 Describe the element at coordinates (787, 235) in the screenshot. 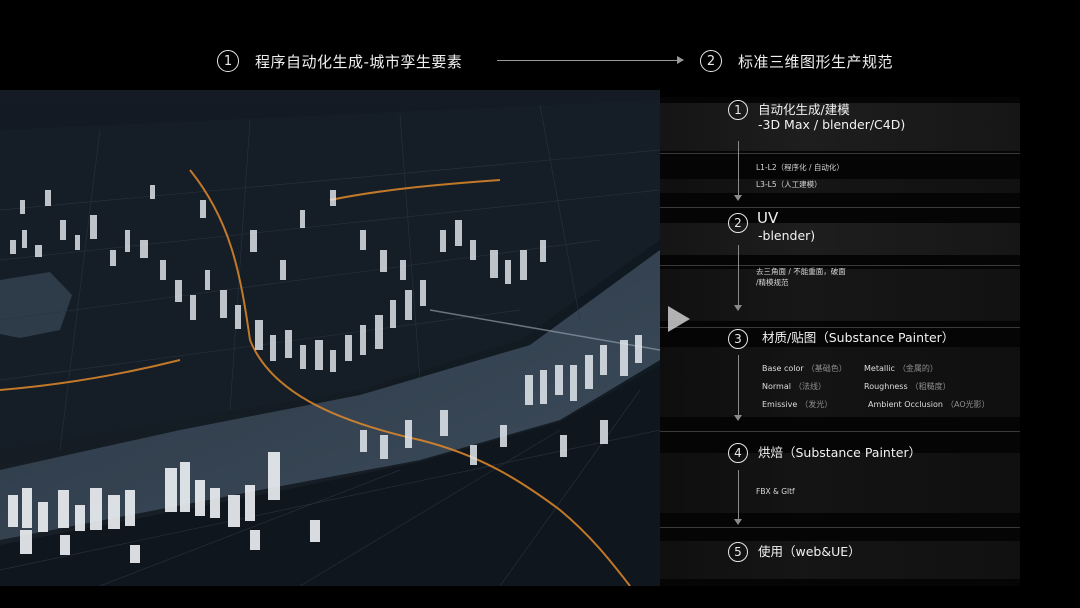

I see `step-2-subtitle: -blender)` at that location.